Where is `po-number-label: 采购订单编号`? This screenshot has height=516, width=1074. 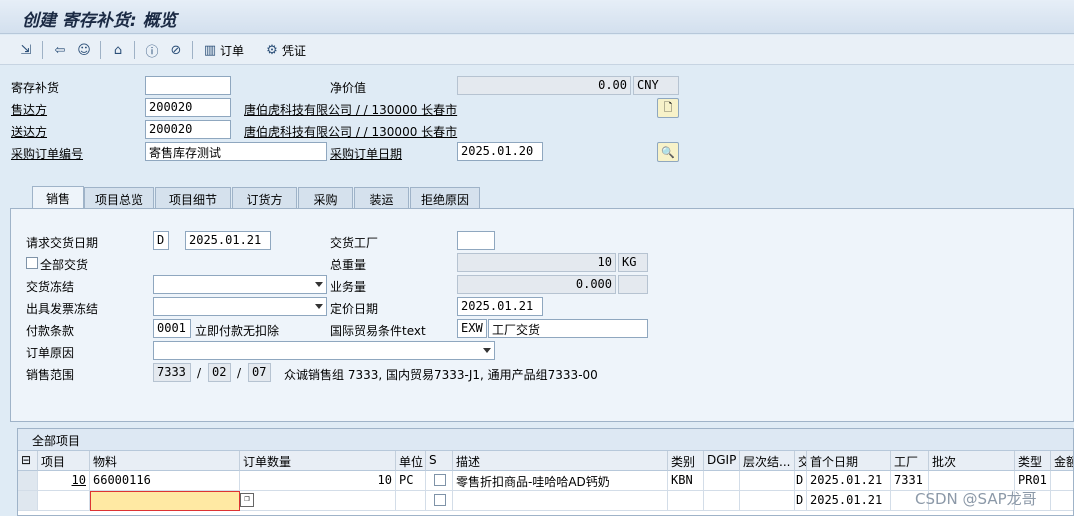
po-number-label: 采购订单编号 is located at coordinates (47, 153).